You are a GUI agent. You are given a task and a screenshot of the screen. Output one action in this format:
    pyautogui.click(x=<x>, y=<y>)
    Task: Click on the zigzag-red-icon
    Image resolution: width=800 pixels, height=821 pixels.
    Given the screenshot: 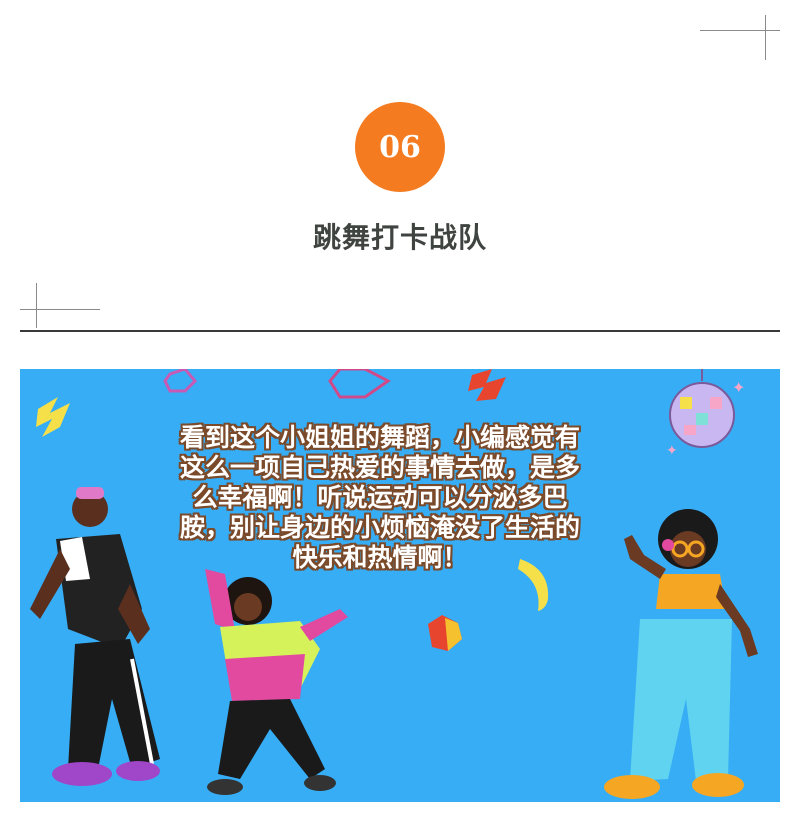 What is the action you would take?
    pyautogui.click(x=487, y=385)
    